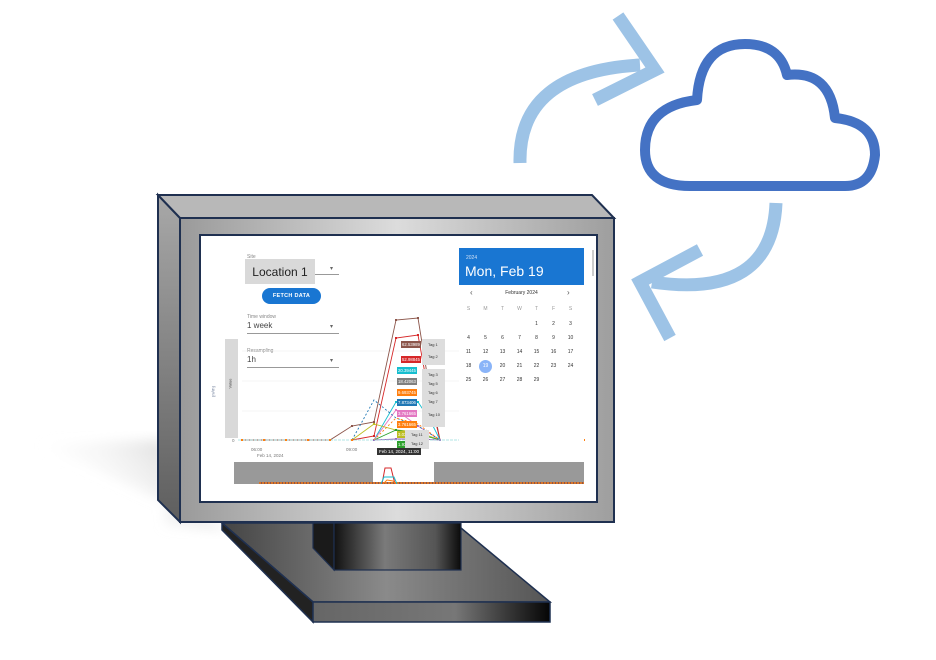 This screenshot has width=936, height=660. What do you see at coordinates (760, 115) in the screenshot?
I see `cloud-icon` at bounding box center [760, 115].